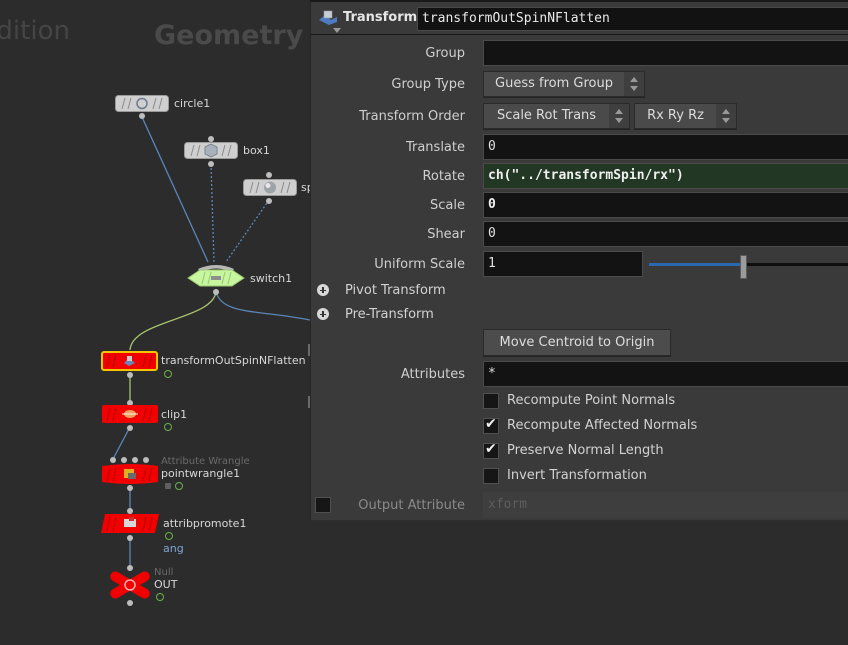 The width and height of the screenshot is (848, 645). I want to click on node-box1, so click(211, 150).